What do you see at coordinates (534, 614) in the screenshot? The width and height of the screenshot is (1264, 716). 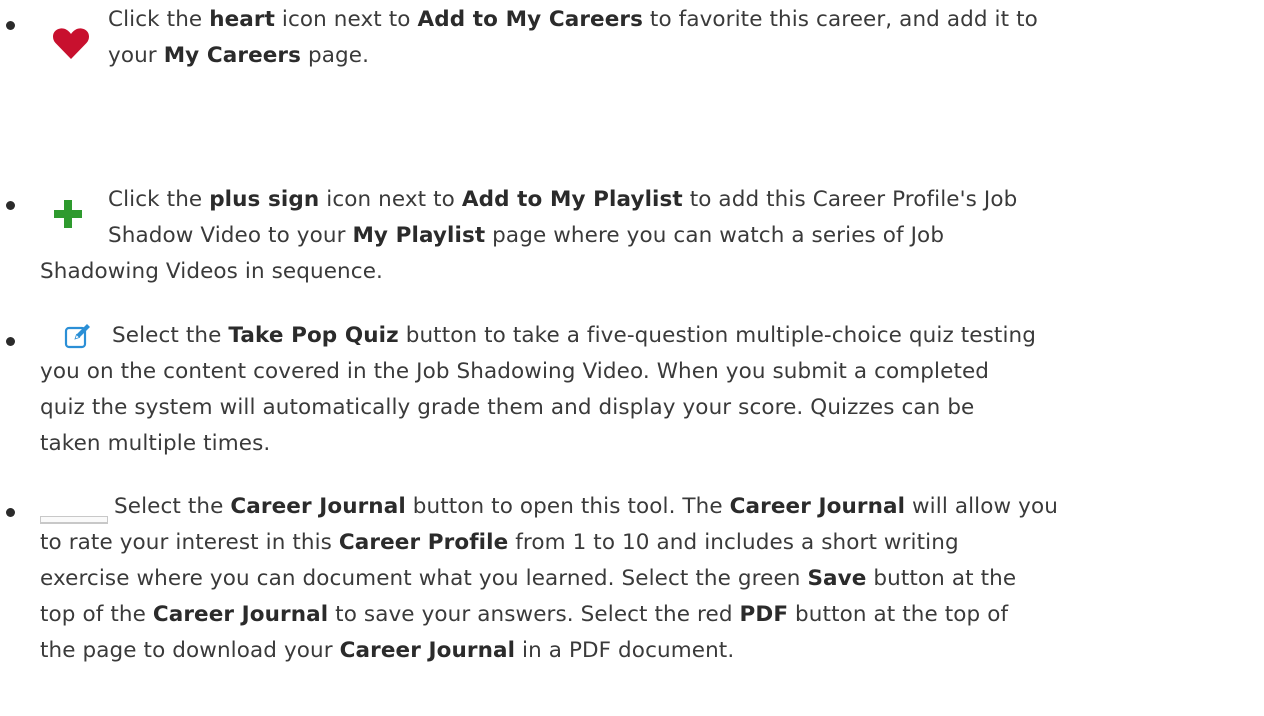 I see `text-segment: to save your answers. Select the red` at bounding box center [534, 614].